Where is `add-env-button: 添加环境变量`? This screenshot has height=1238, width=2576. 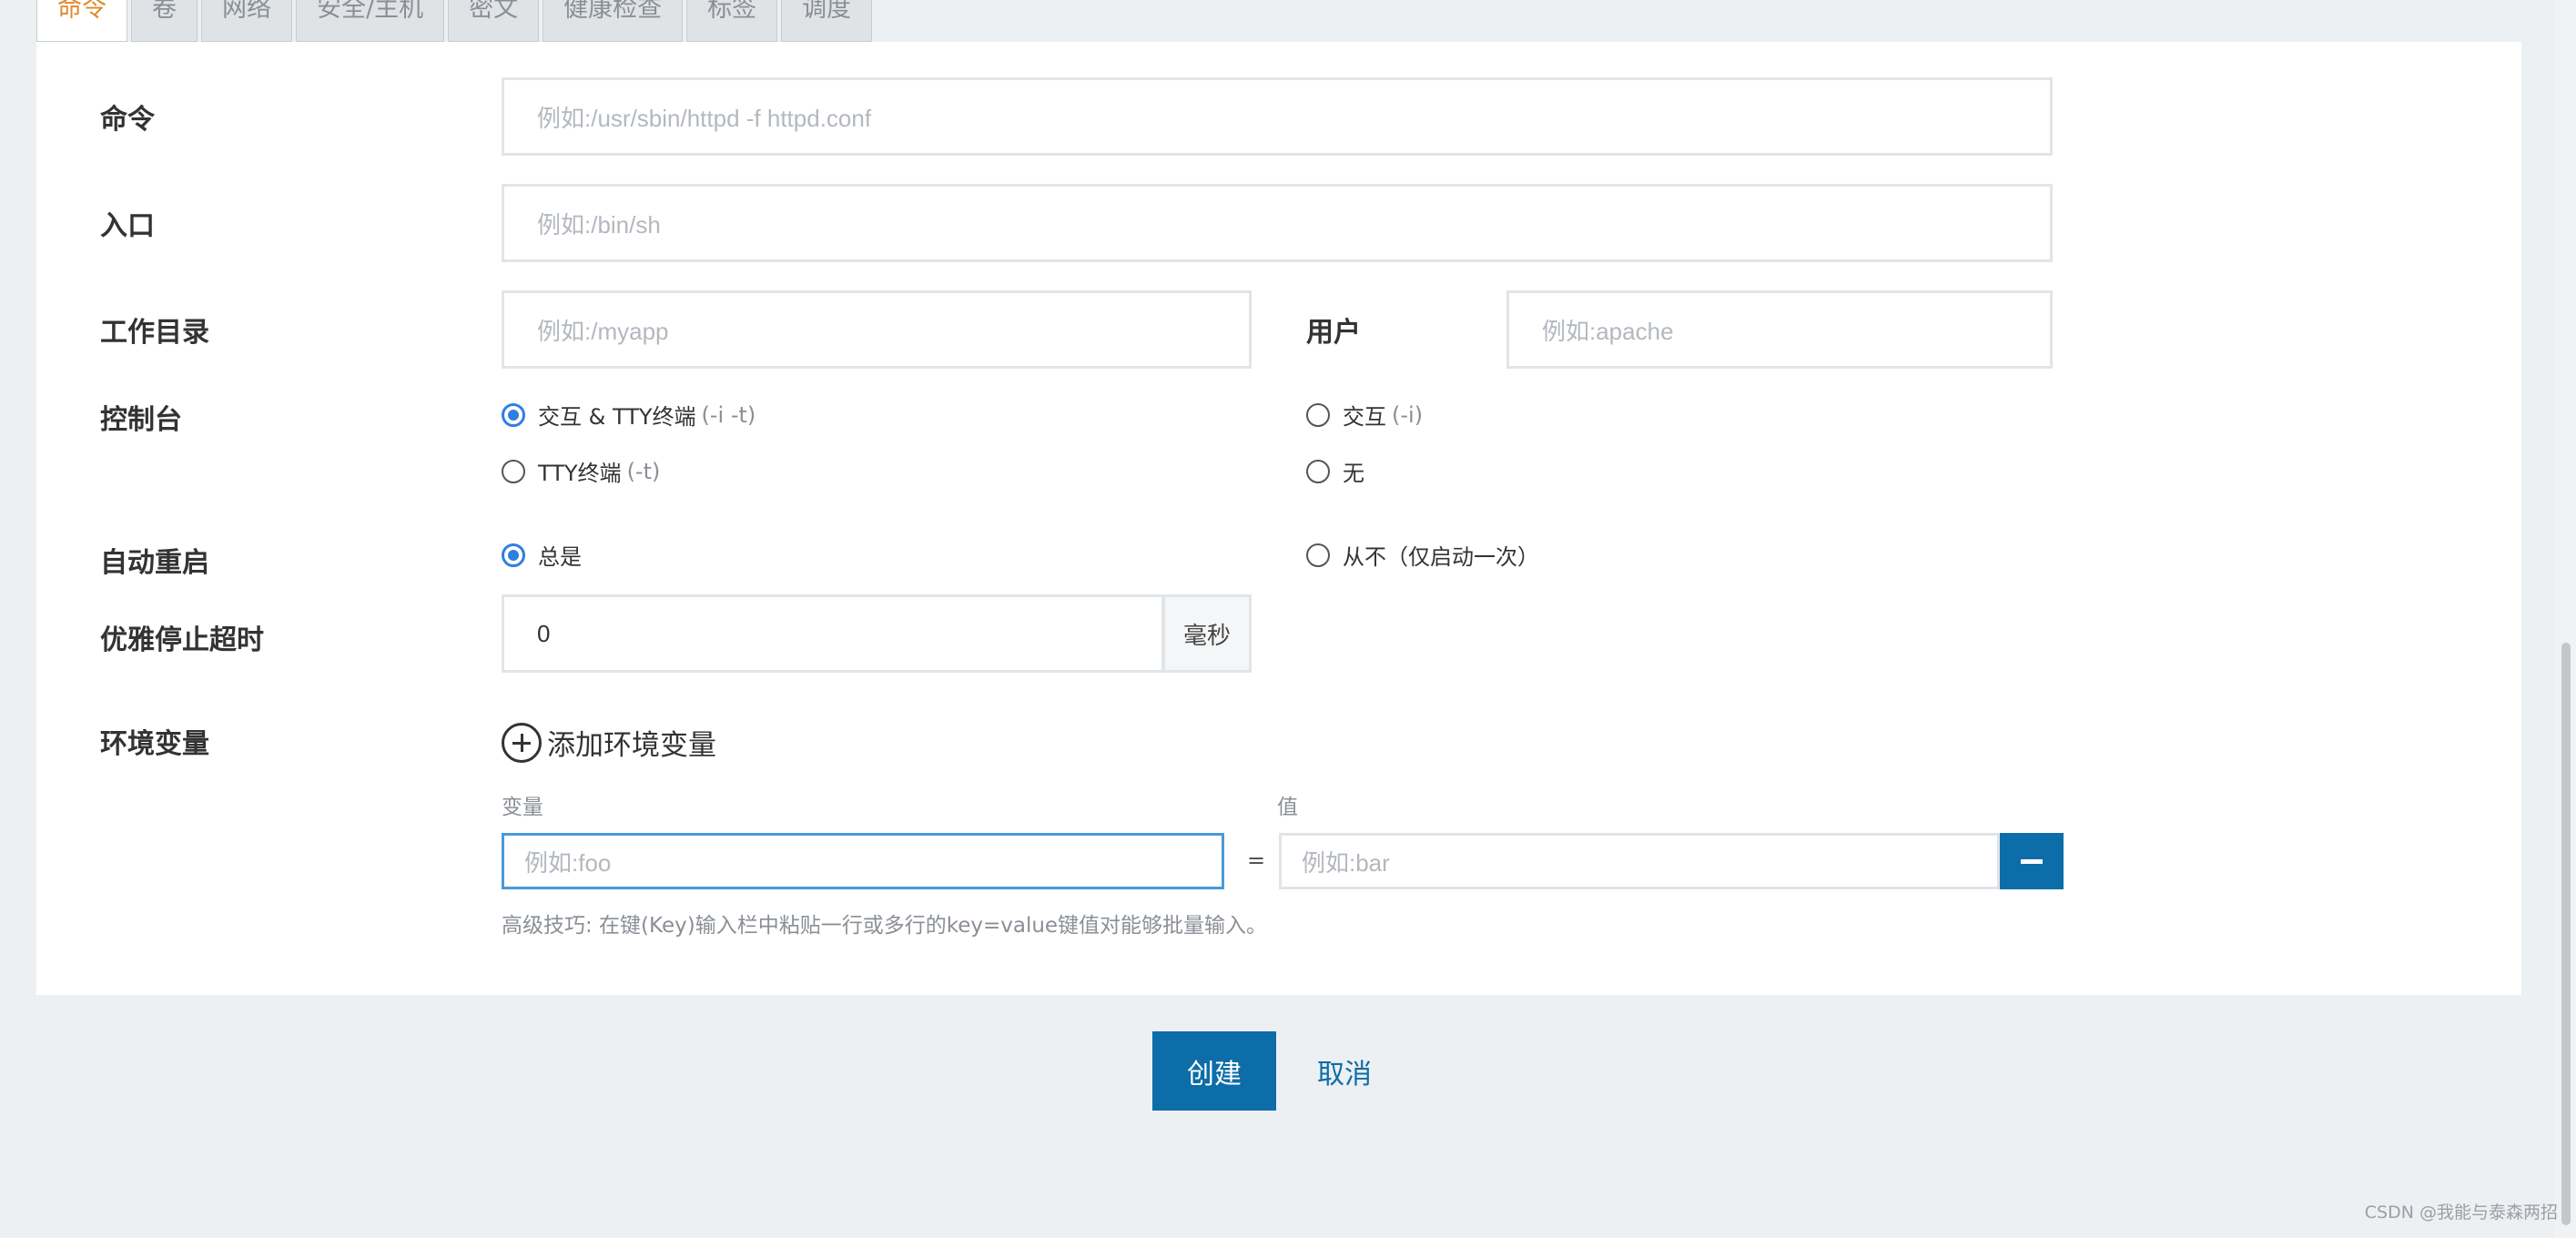 add-env-button: 添加环境变量 is located at coordinates (609, 742).